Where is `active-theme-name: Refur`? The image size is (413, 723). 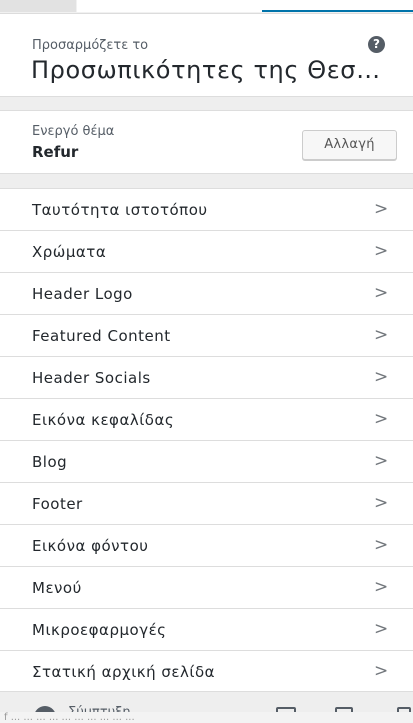
active-theme-name: Refur is located at coordinates (55, 152).